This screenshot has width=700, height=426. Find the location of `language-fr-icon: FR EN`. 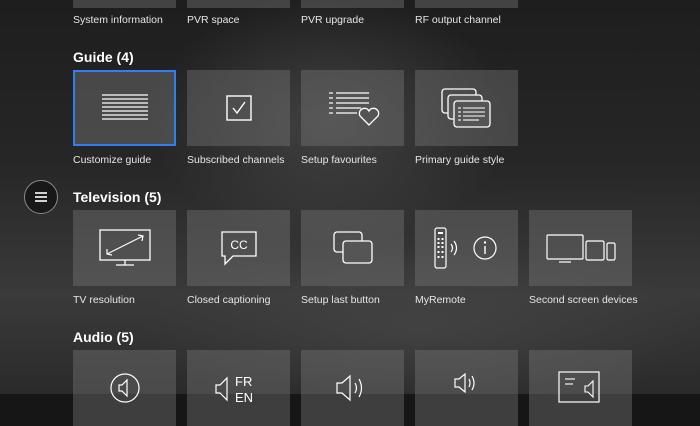

language-fr-icon: FR EN is located at coordinates (233, 389).